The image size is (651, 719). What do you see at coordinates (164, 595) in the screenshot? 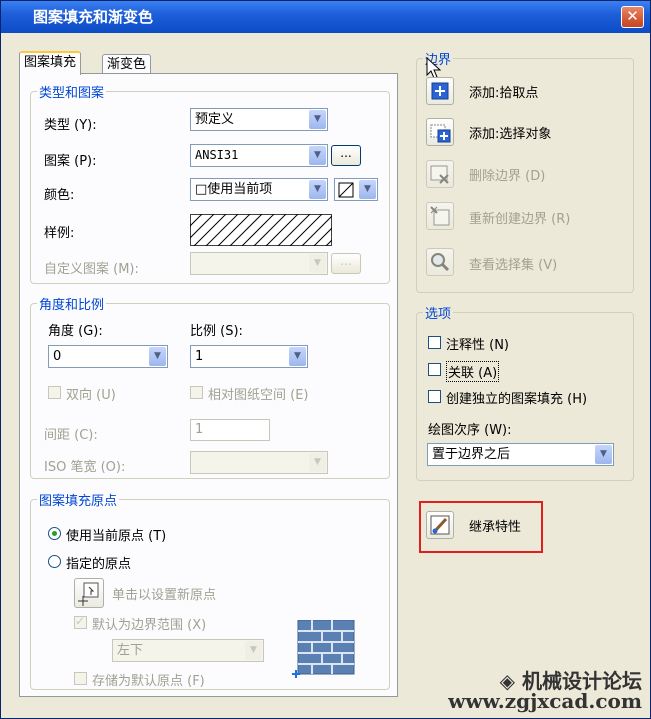
I see `click-set-origin-label: 单击以设置新原点` at bounding box center [164, 595].